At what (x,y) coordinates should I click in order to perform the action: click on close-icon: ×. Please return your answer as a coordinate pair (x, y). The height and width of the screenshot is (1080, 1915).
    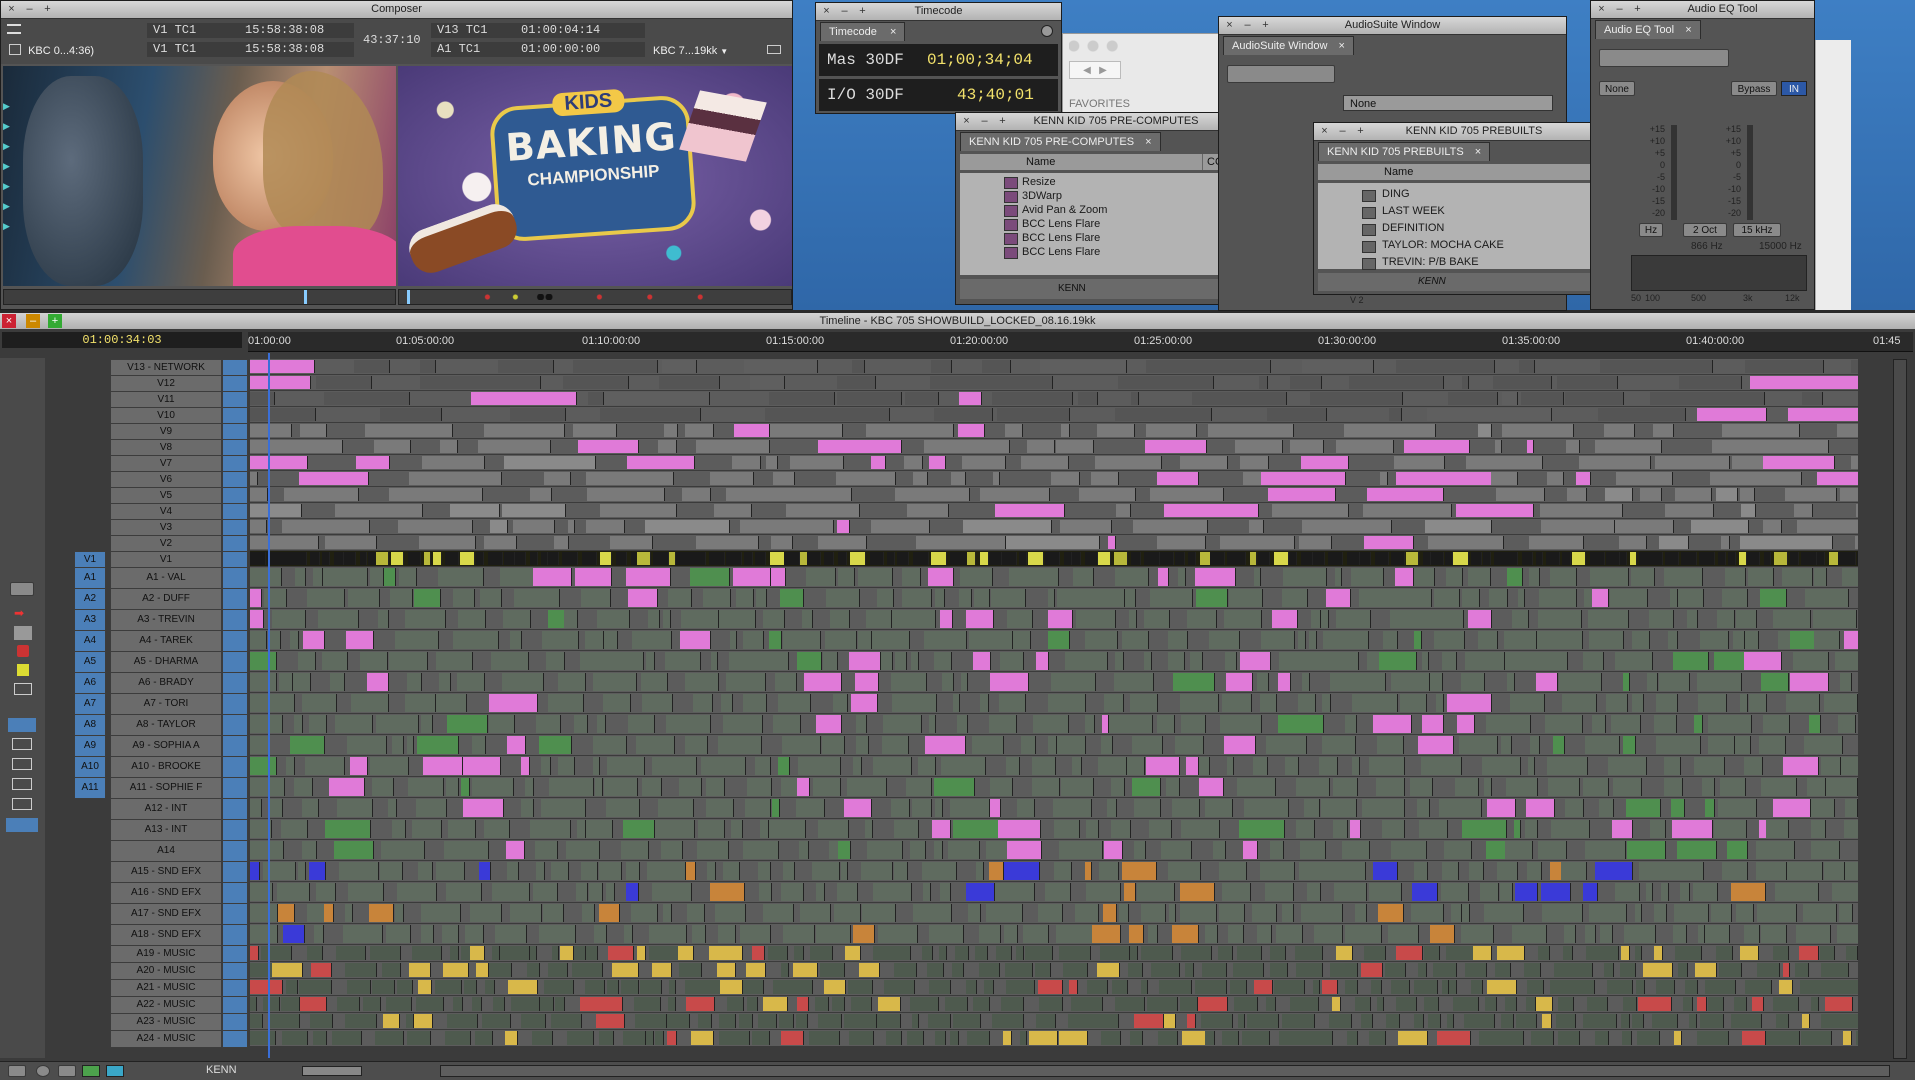
    Looking at the image, I should click on (9, 321).